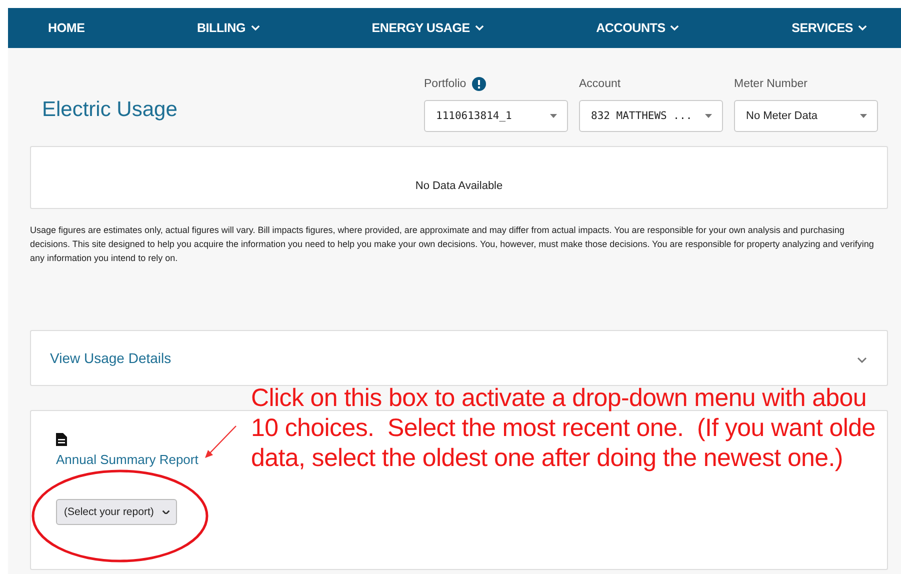  I want to click on report-link: Annual Summary Report, so click(127, 459).